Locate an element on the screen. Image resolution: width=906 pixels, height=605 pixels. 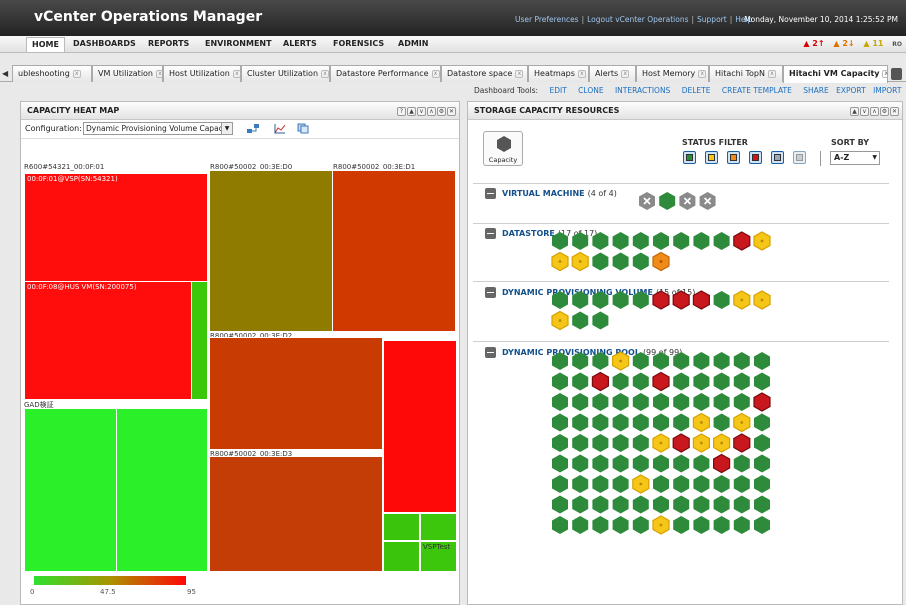
nav-forensics: FORENSICS is located at coordinates (358, 43).